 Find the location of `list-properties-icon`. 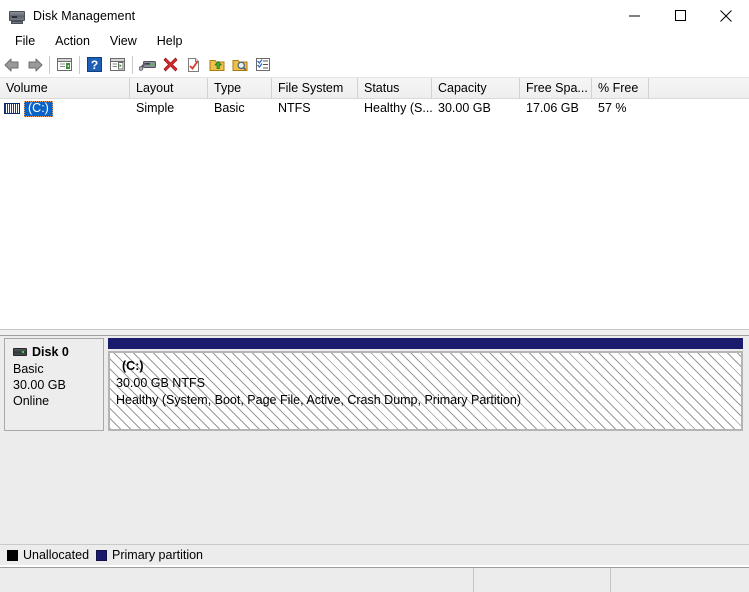

list-properties-icon is located at coordinates (262, 65).